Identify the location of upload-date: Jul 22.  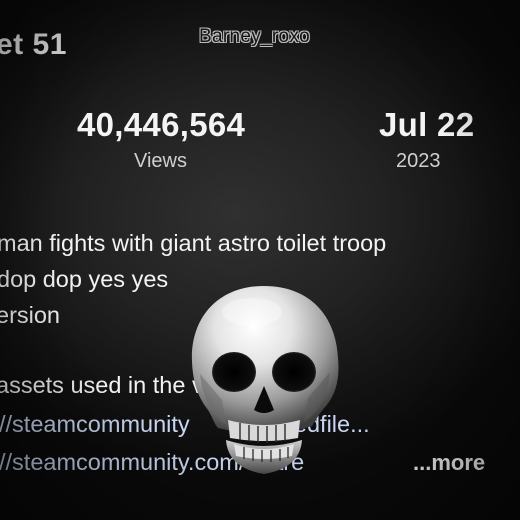
(427, 124).